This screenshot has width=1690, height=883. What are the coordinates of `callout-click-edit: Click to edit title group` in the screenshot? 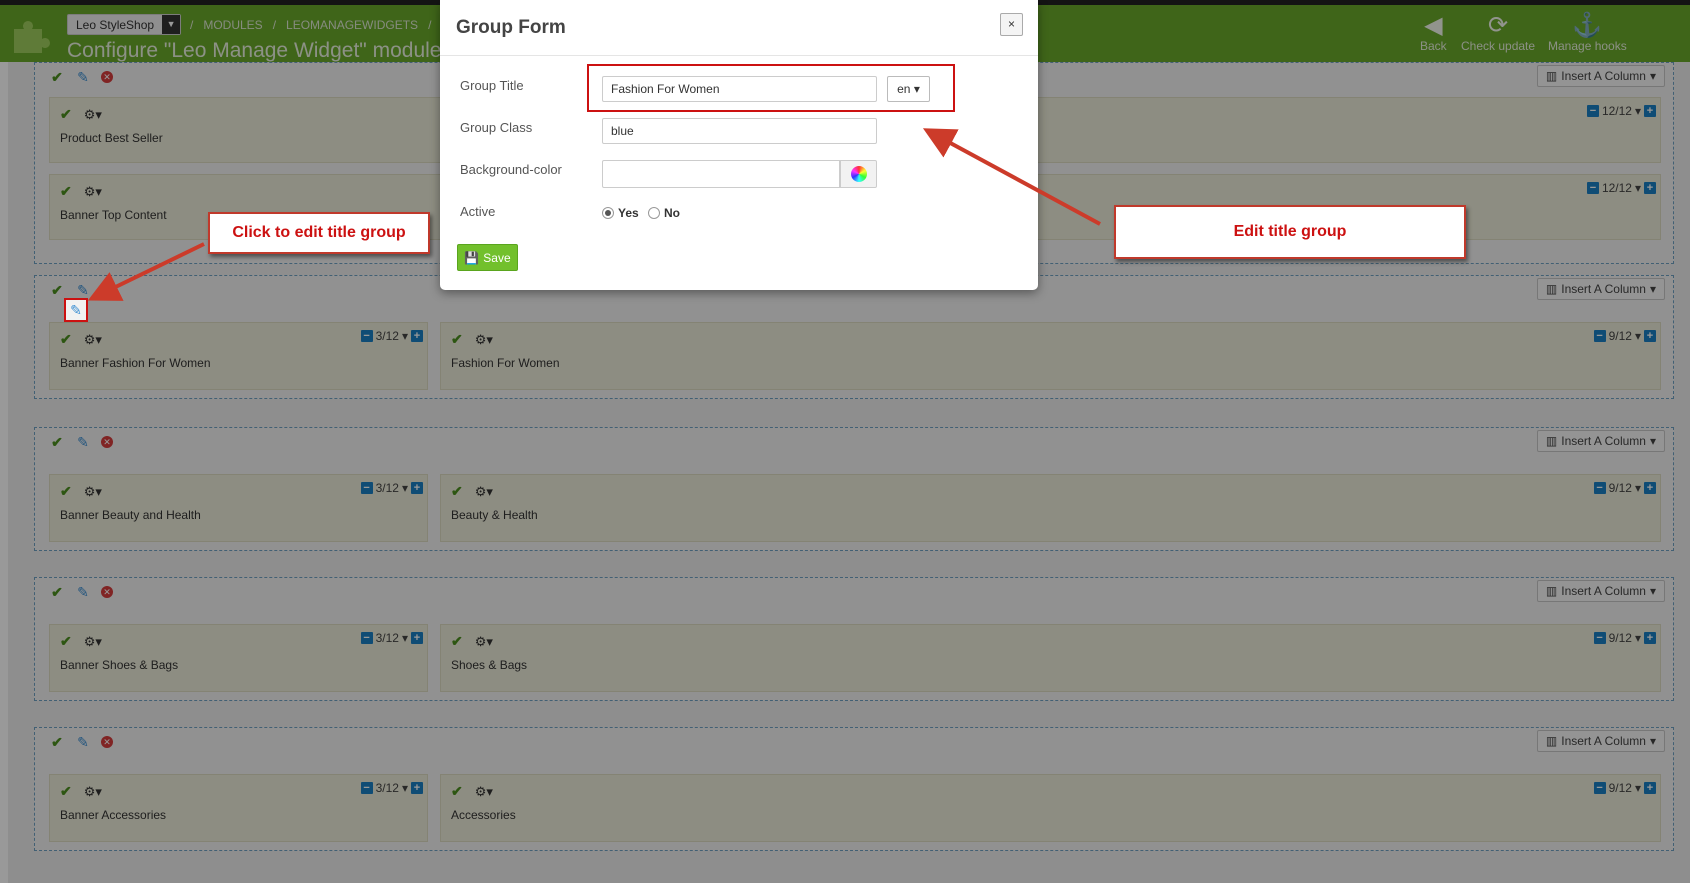 It's located at (319, 233).